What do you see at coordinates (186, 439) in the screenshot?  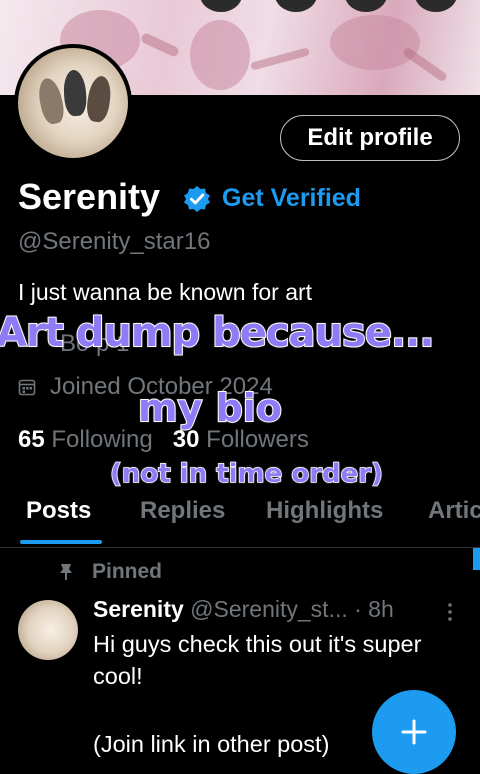 I see `followers-count: 30` at bounding box center [186, 439].